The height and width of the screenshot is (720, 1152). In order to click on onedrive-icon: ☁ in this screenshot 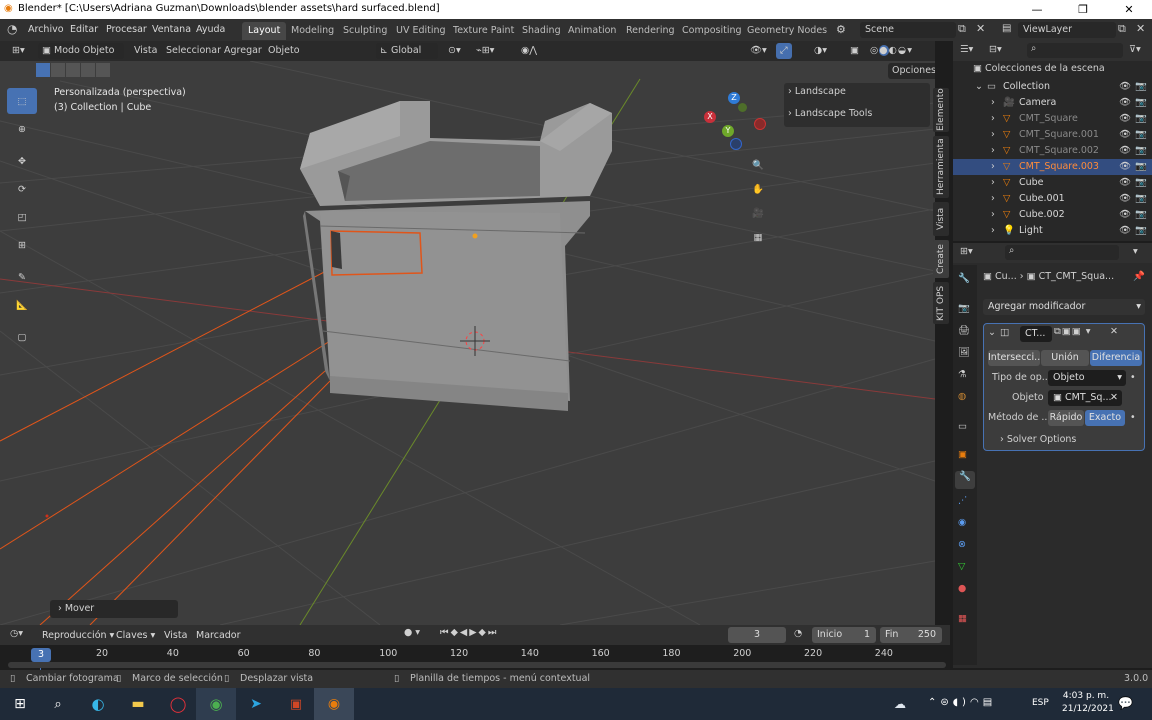, I will do `click(900, 704)`.